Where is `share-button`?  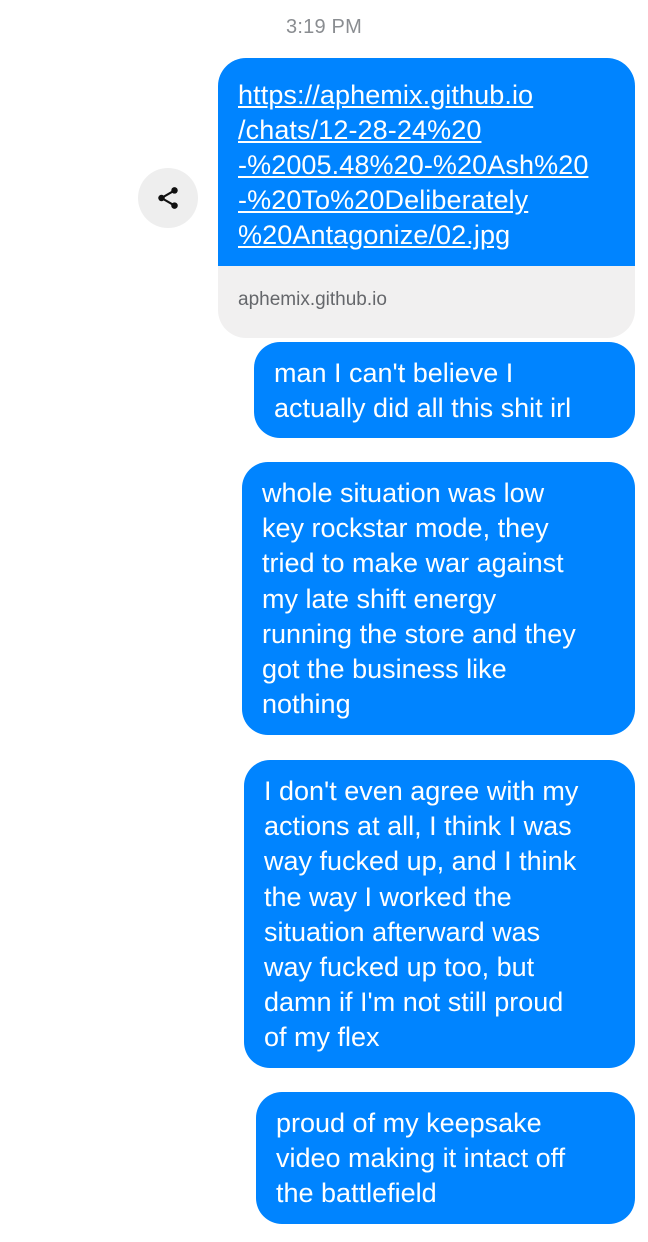
share-button is located at coordinates (168, 198).